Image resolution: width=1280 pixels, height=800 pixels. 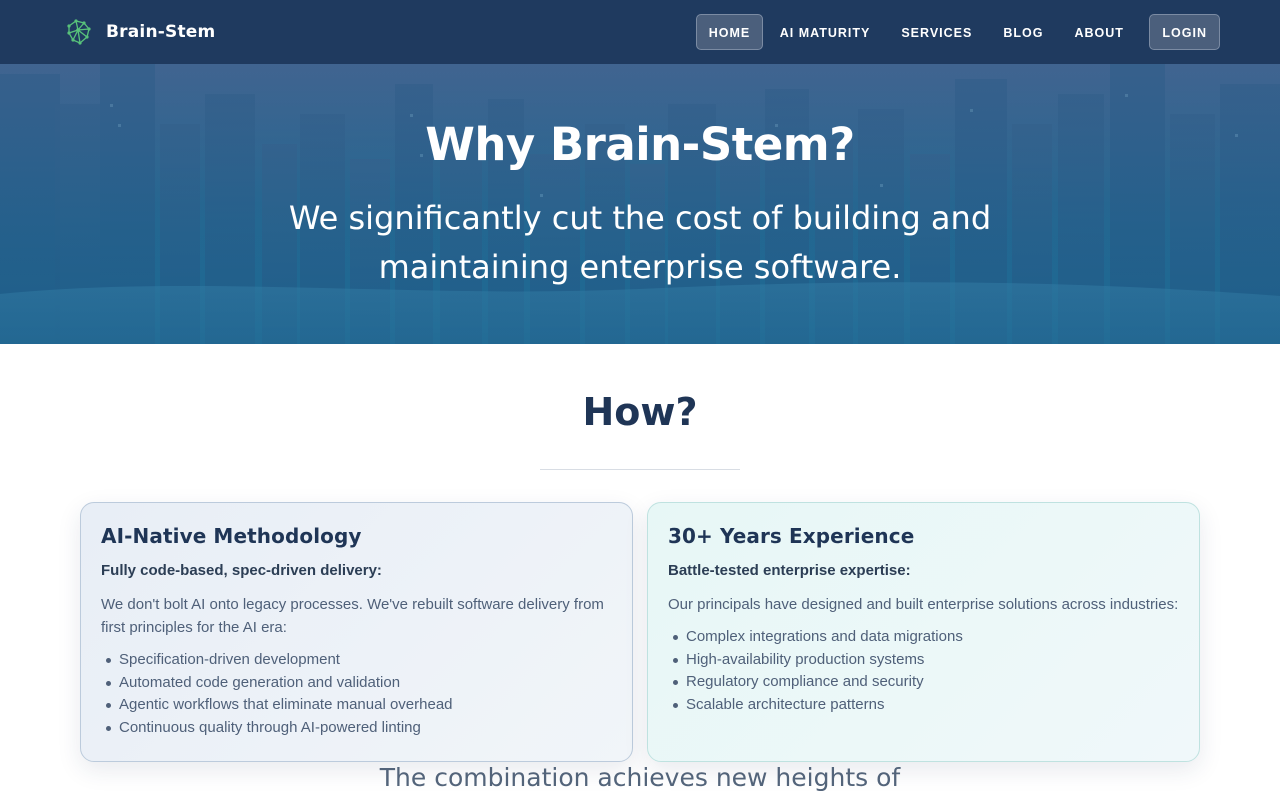 I want to click on list-item: Automated code generation and validation, so click(x=359, y=683).